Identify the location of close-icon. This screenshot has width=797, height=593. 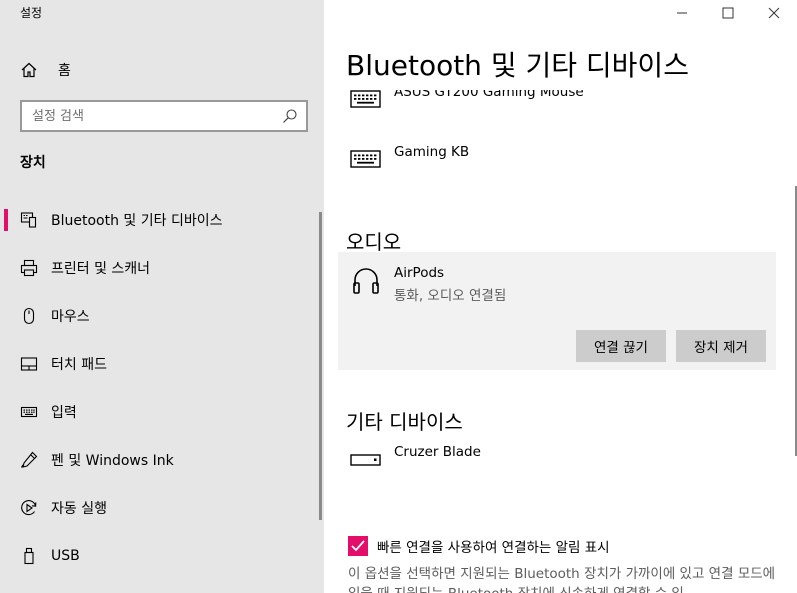
(774, 13).